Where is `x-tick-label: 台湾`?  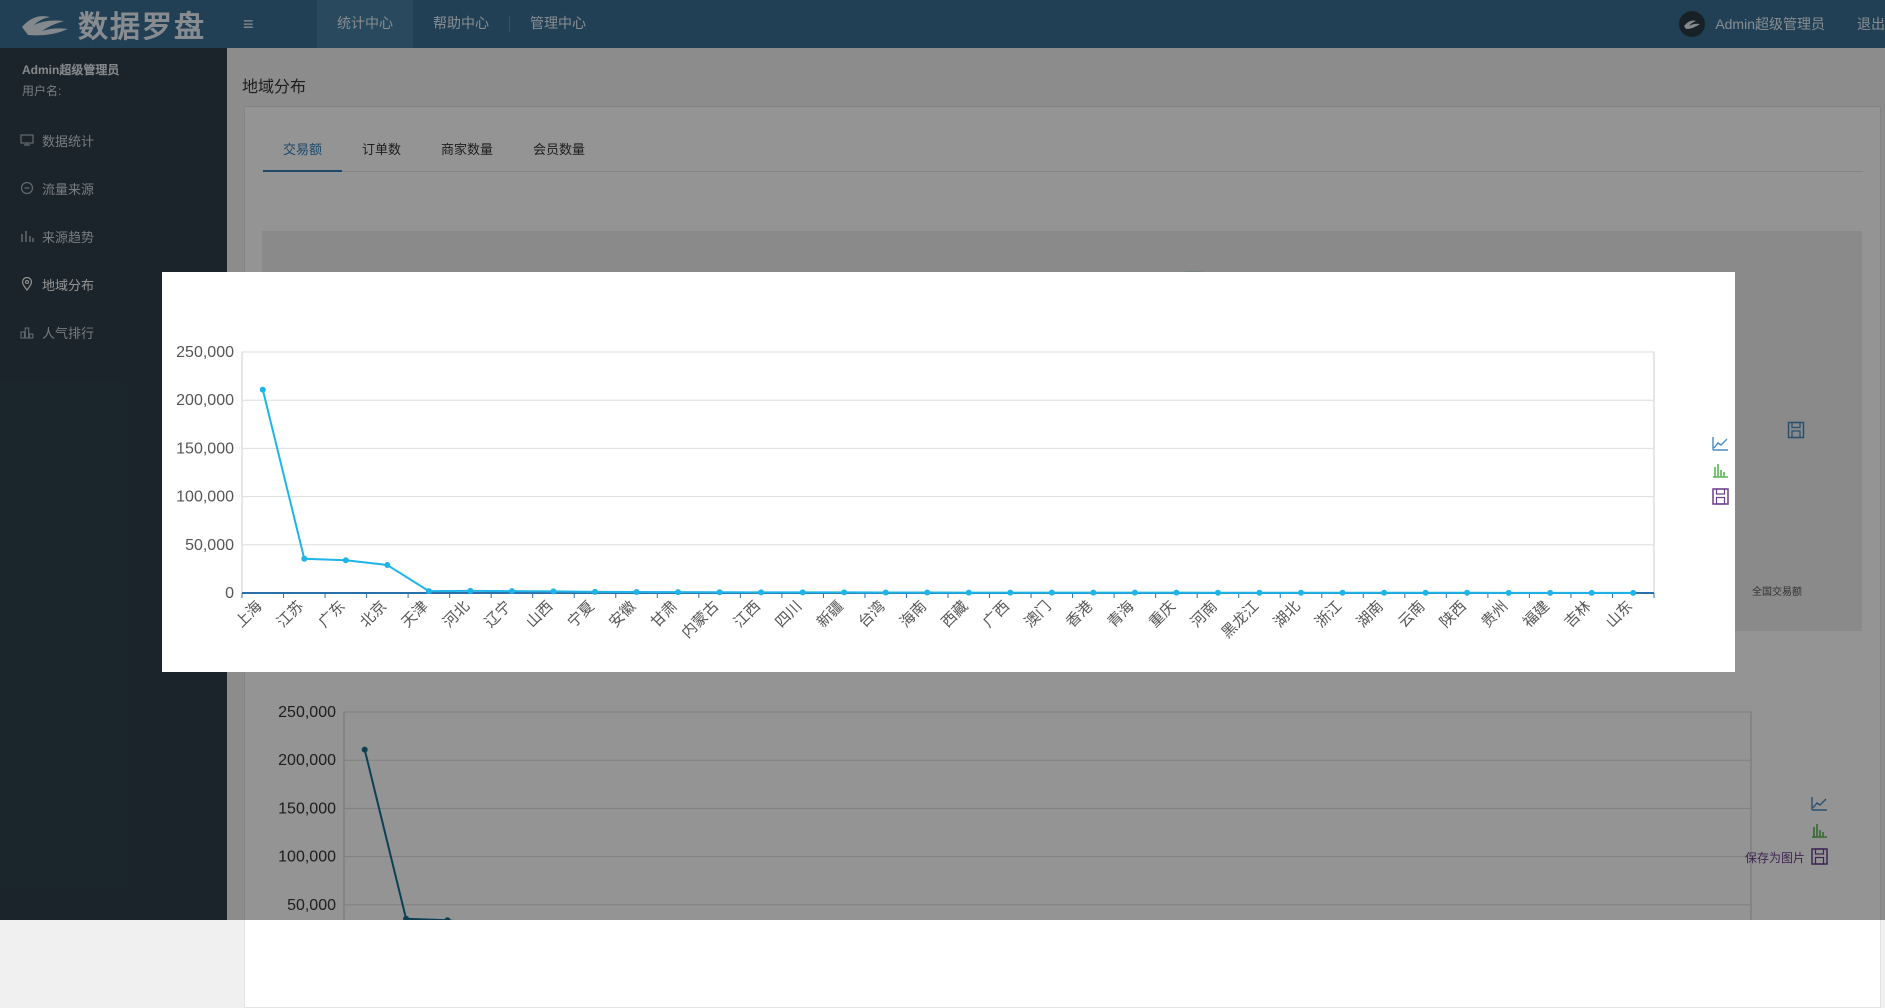 x-tick-label: 台湾 is located at coordinates (872, 614).